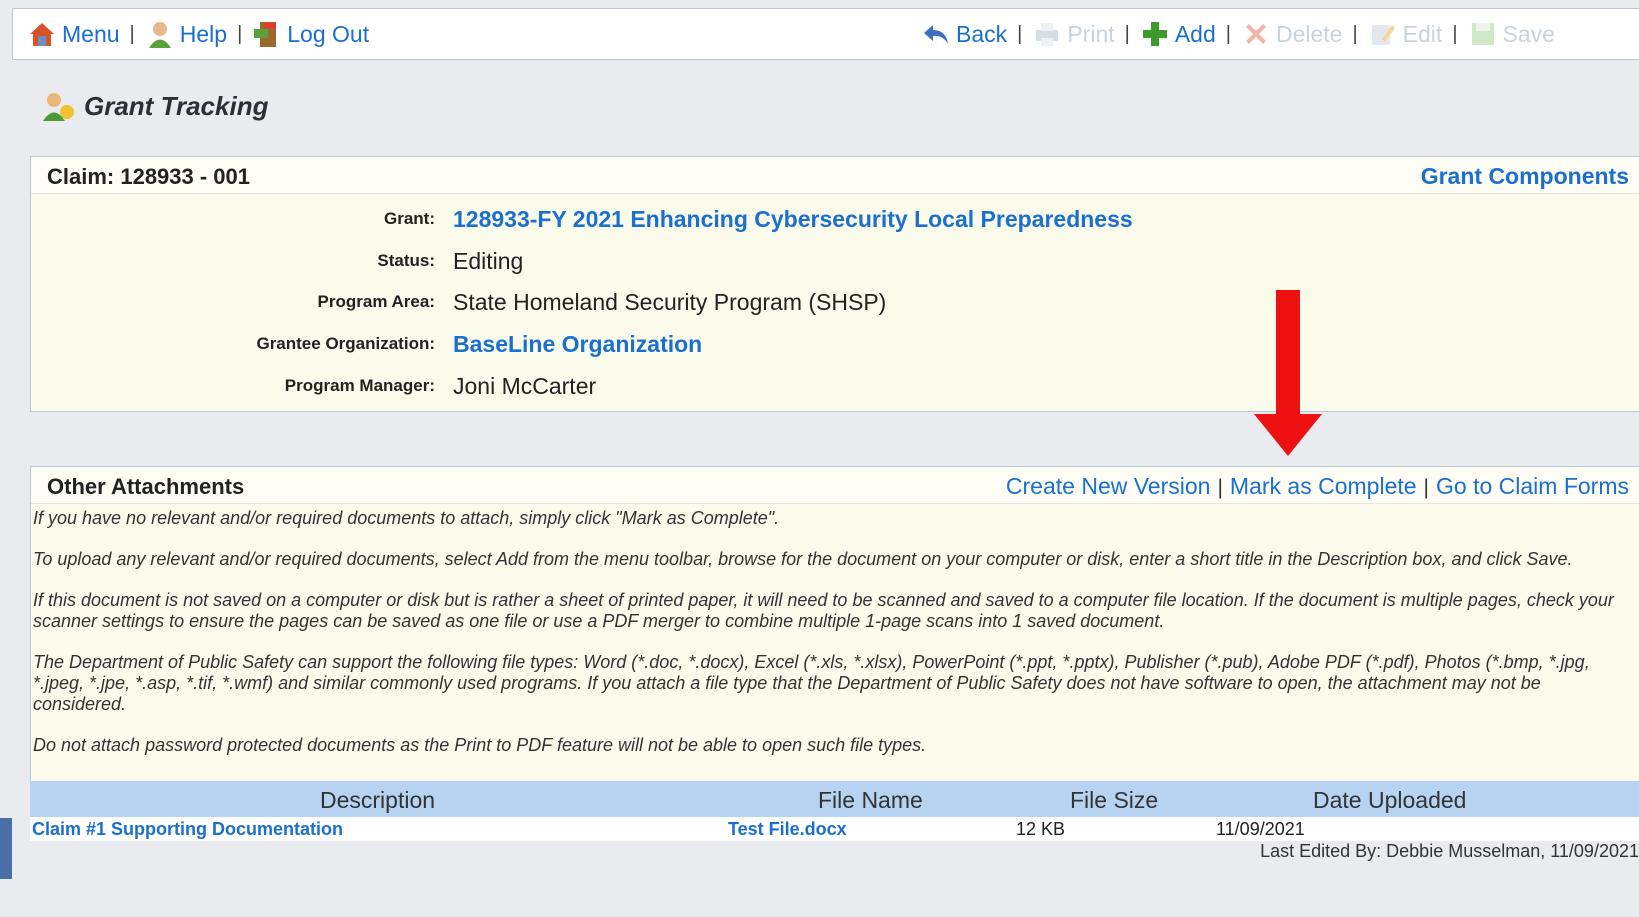 The height and width of the screenshot is (917, 1639). I want to click on add-button: Add, so click(1178, 34).